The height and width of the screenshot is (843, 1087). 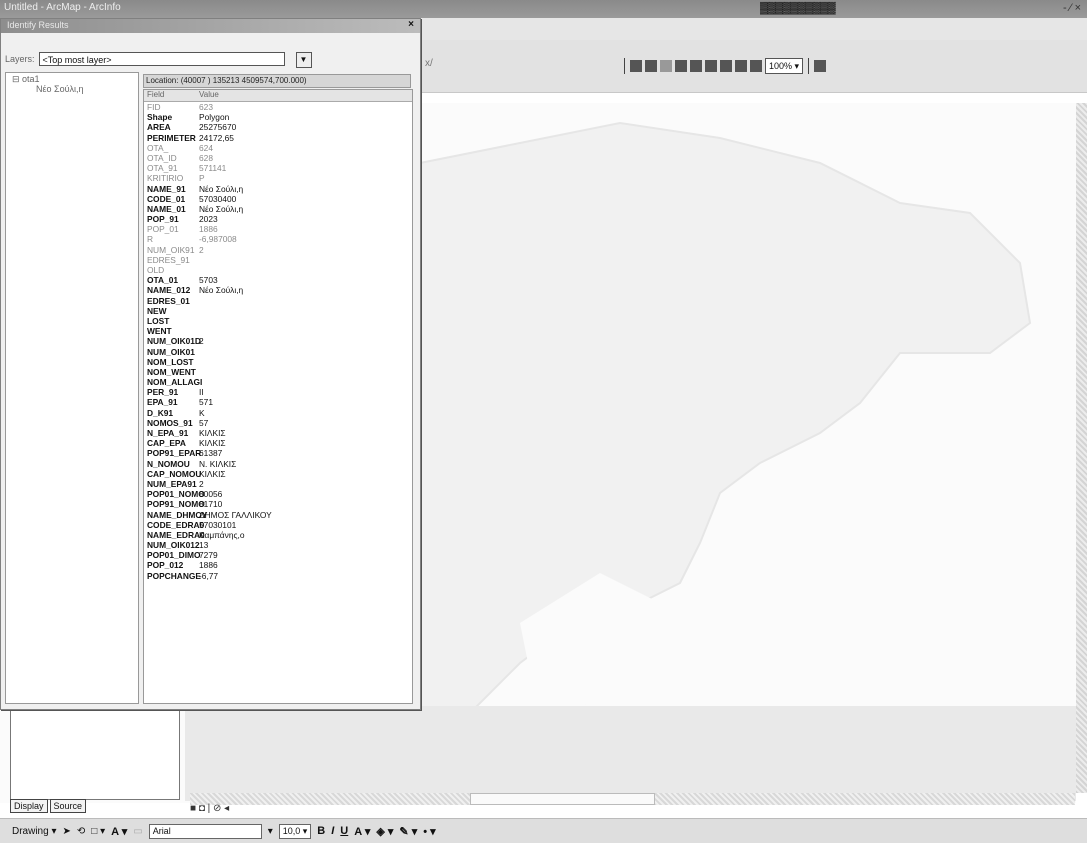 I want to click on toc-tabs: Display Source, so click(x=48, y=806).